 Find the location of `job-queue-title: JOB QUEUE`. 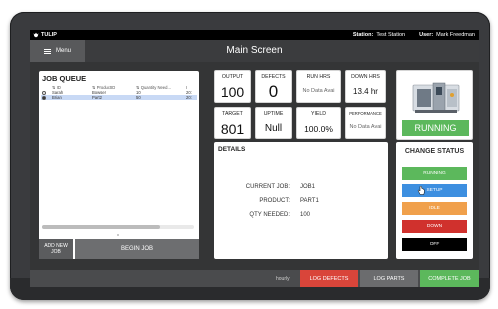

job-queue-title: JOB QUEUE is located at coordinates (64, 78).